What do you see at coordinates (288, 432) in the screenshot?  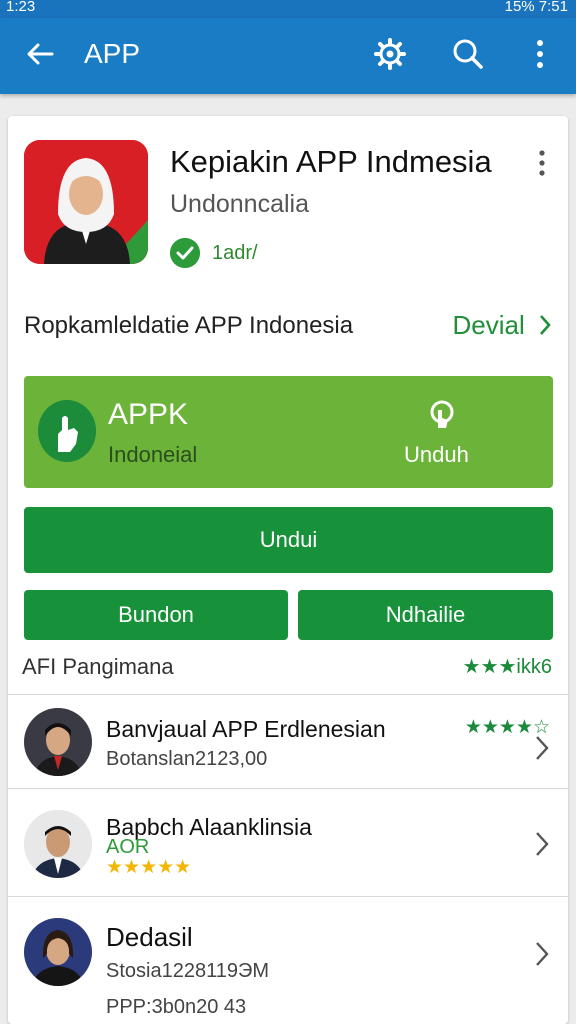 I see `promo-banner: APPK Indoneial Unduh` at bounding box center [288, 432].